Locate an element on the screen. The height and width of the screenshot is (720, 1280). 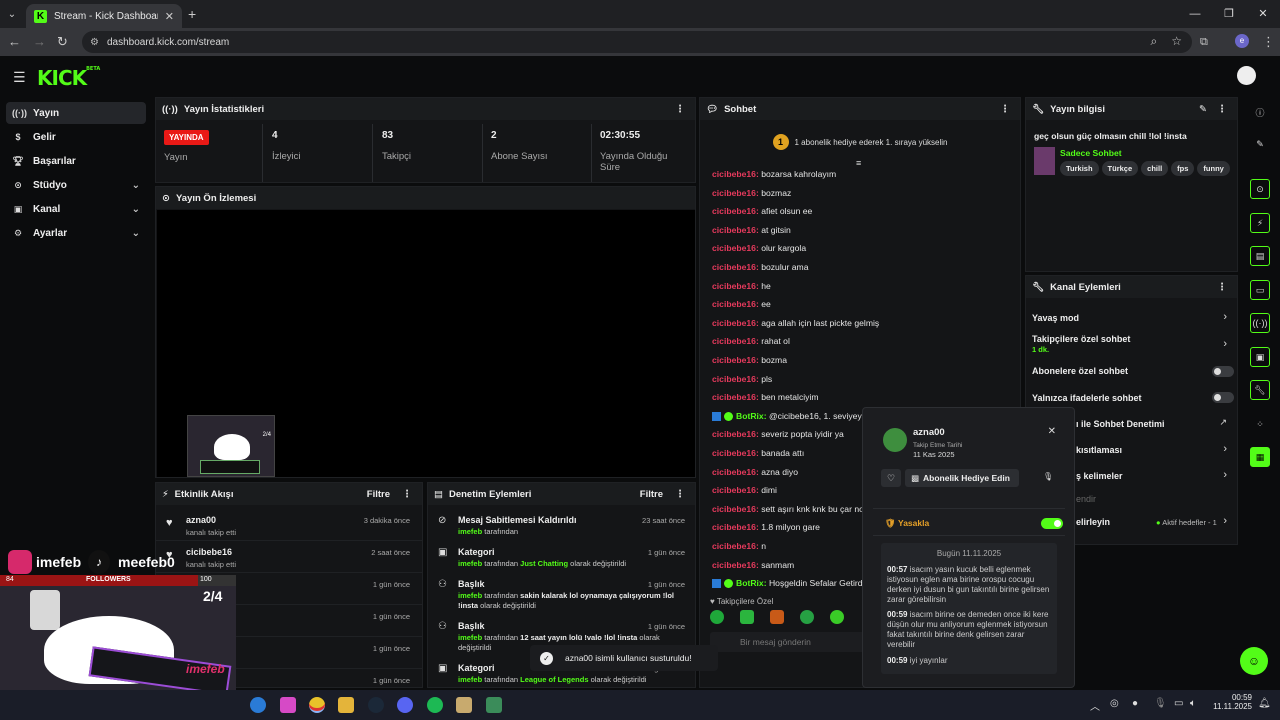
pinned-toggle-icon: ≡ is located at coordinates (858, 163).